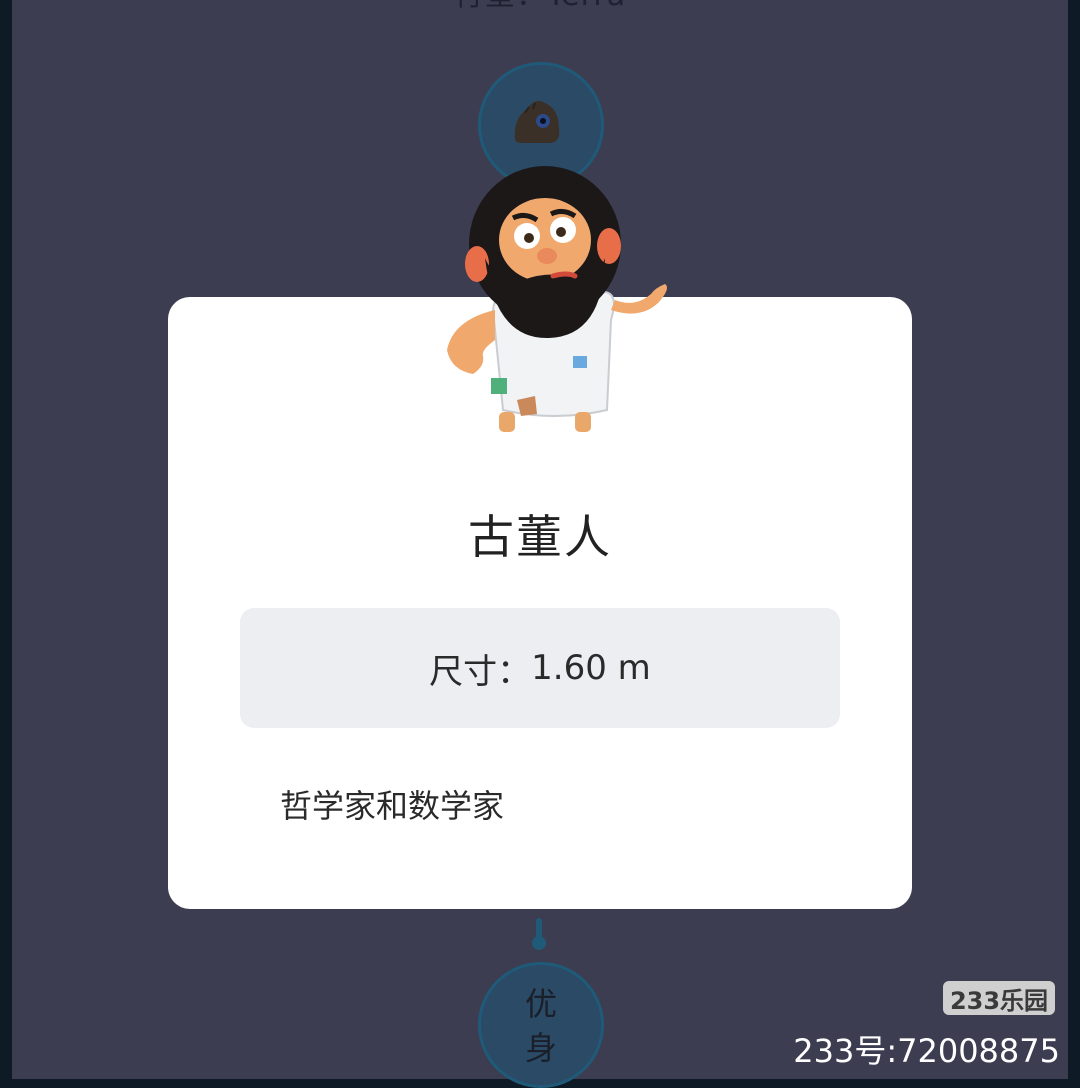  Describe the element at coordinates (540, 7) in the screenshot. I see `planet-label: 行星：Terra` at that location.